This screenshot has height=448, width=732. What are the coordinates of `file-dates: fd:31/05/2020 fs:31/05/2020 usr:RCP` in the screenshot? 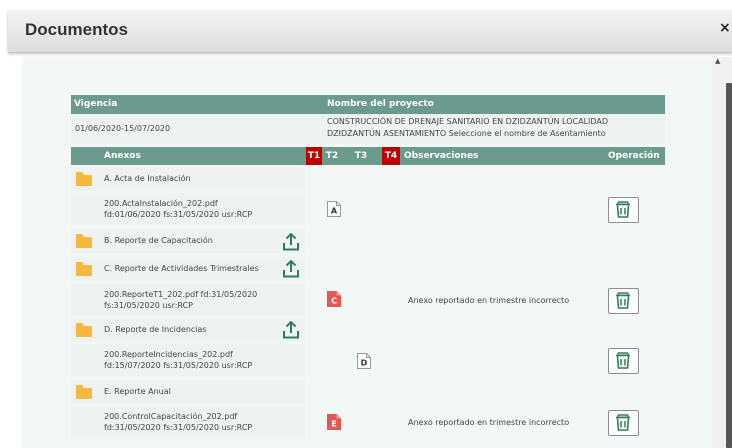 It's located at (178, 427).